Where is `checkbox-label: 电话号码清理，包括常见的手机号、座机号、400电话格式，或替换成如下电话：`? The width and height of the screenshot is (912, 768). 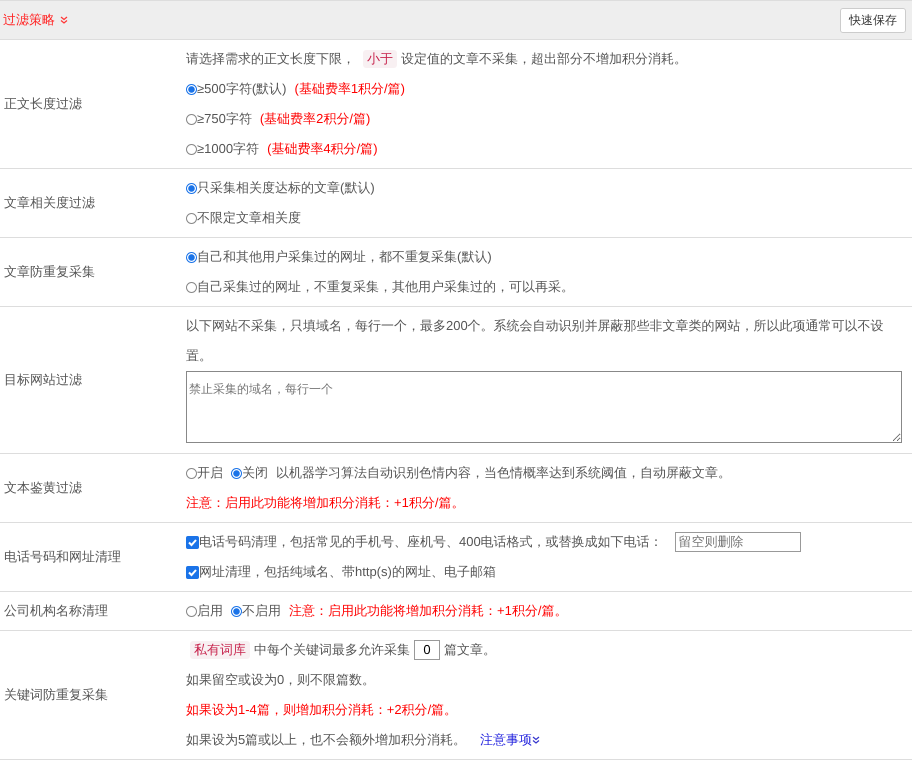 checkbox-label: 电话号码清理，包括常见的手机号、座机号、400电话格式，或替换成如下电话： is located at coordinates (431, 542).